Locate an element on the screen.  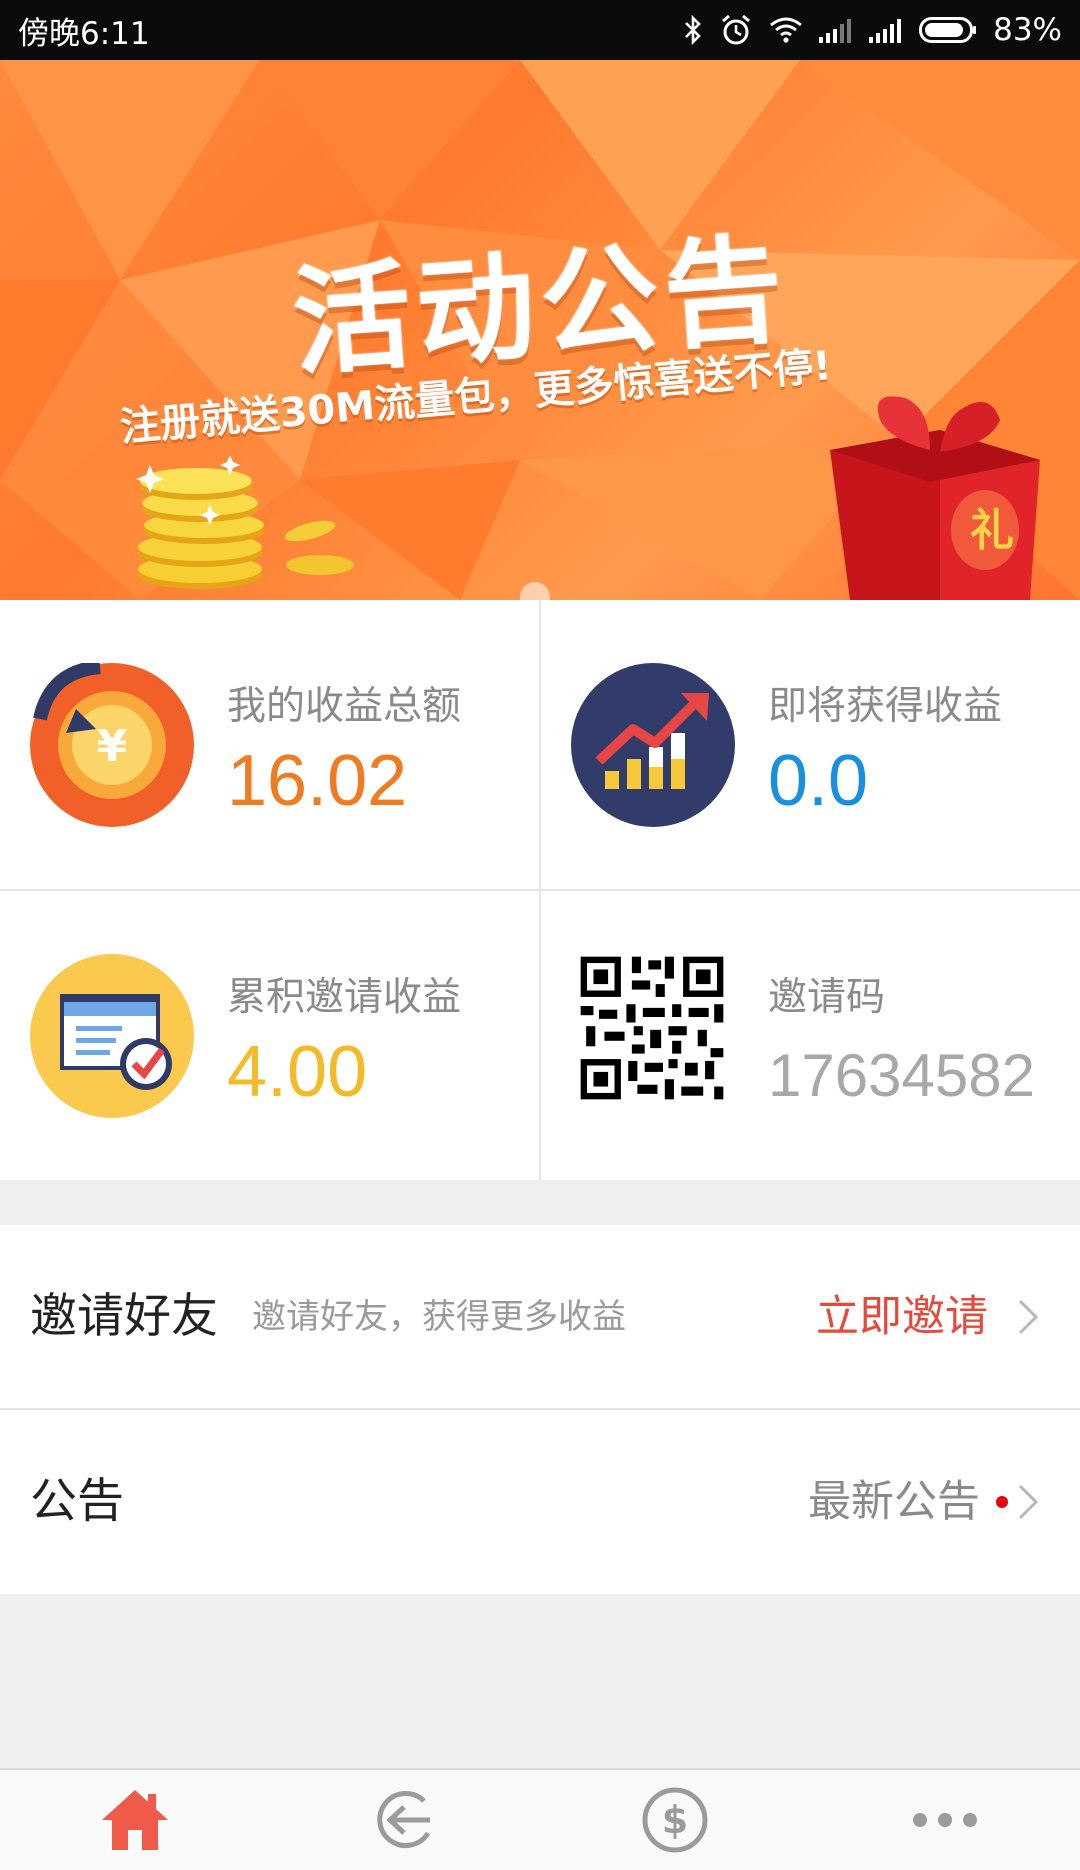
stat-value: 4.00 is located at coordinates (297, 1072).